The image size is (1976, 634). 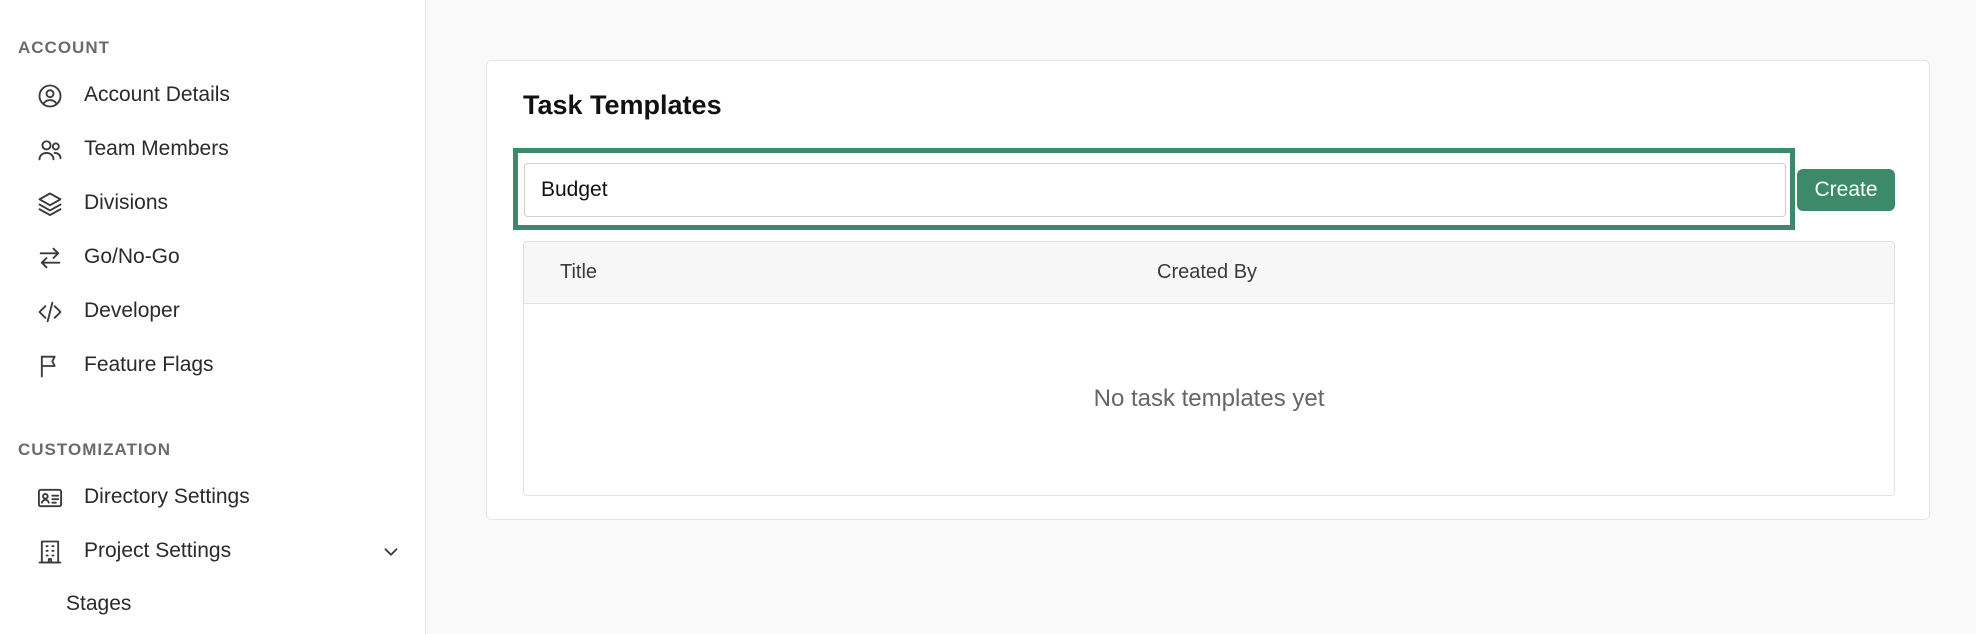 What do you see at coordinates (132, 310) in the screenshot?
I see `sidebar-item-label: Developer` at bounding box center [132, 310].